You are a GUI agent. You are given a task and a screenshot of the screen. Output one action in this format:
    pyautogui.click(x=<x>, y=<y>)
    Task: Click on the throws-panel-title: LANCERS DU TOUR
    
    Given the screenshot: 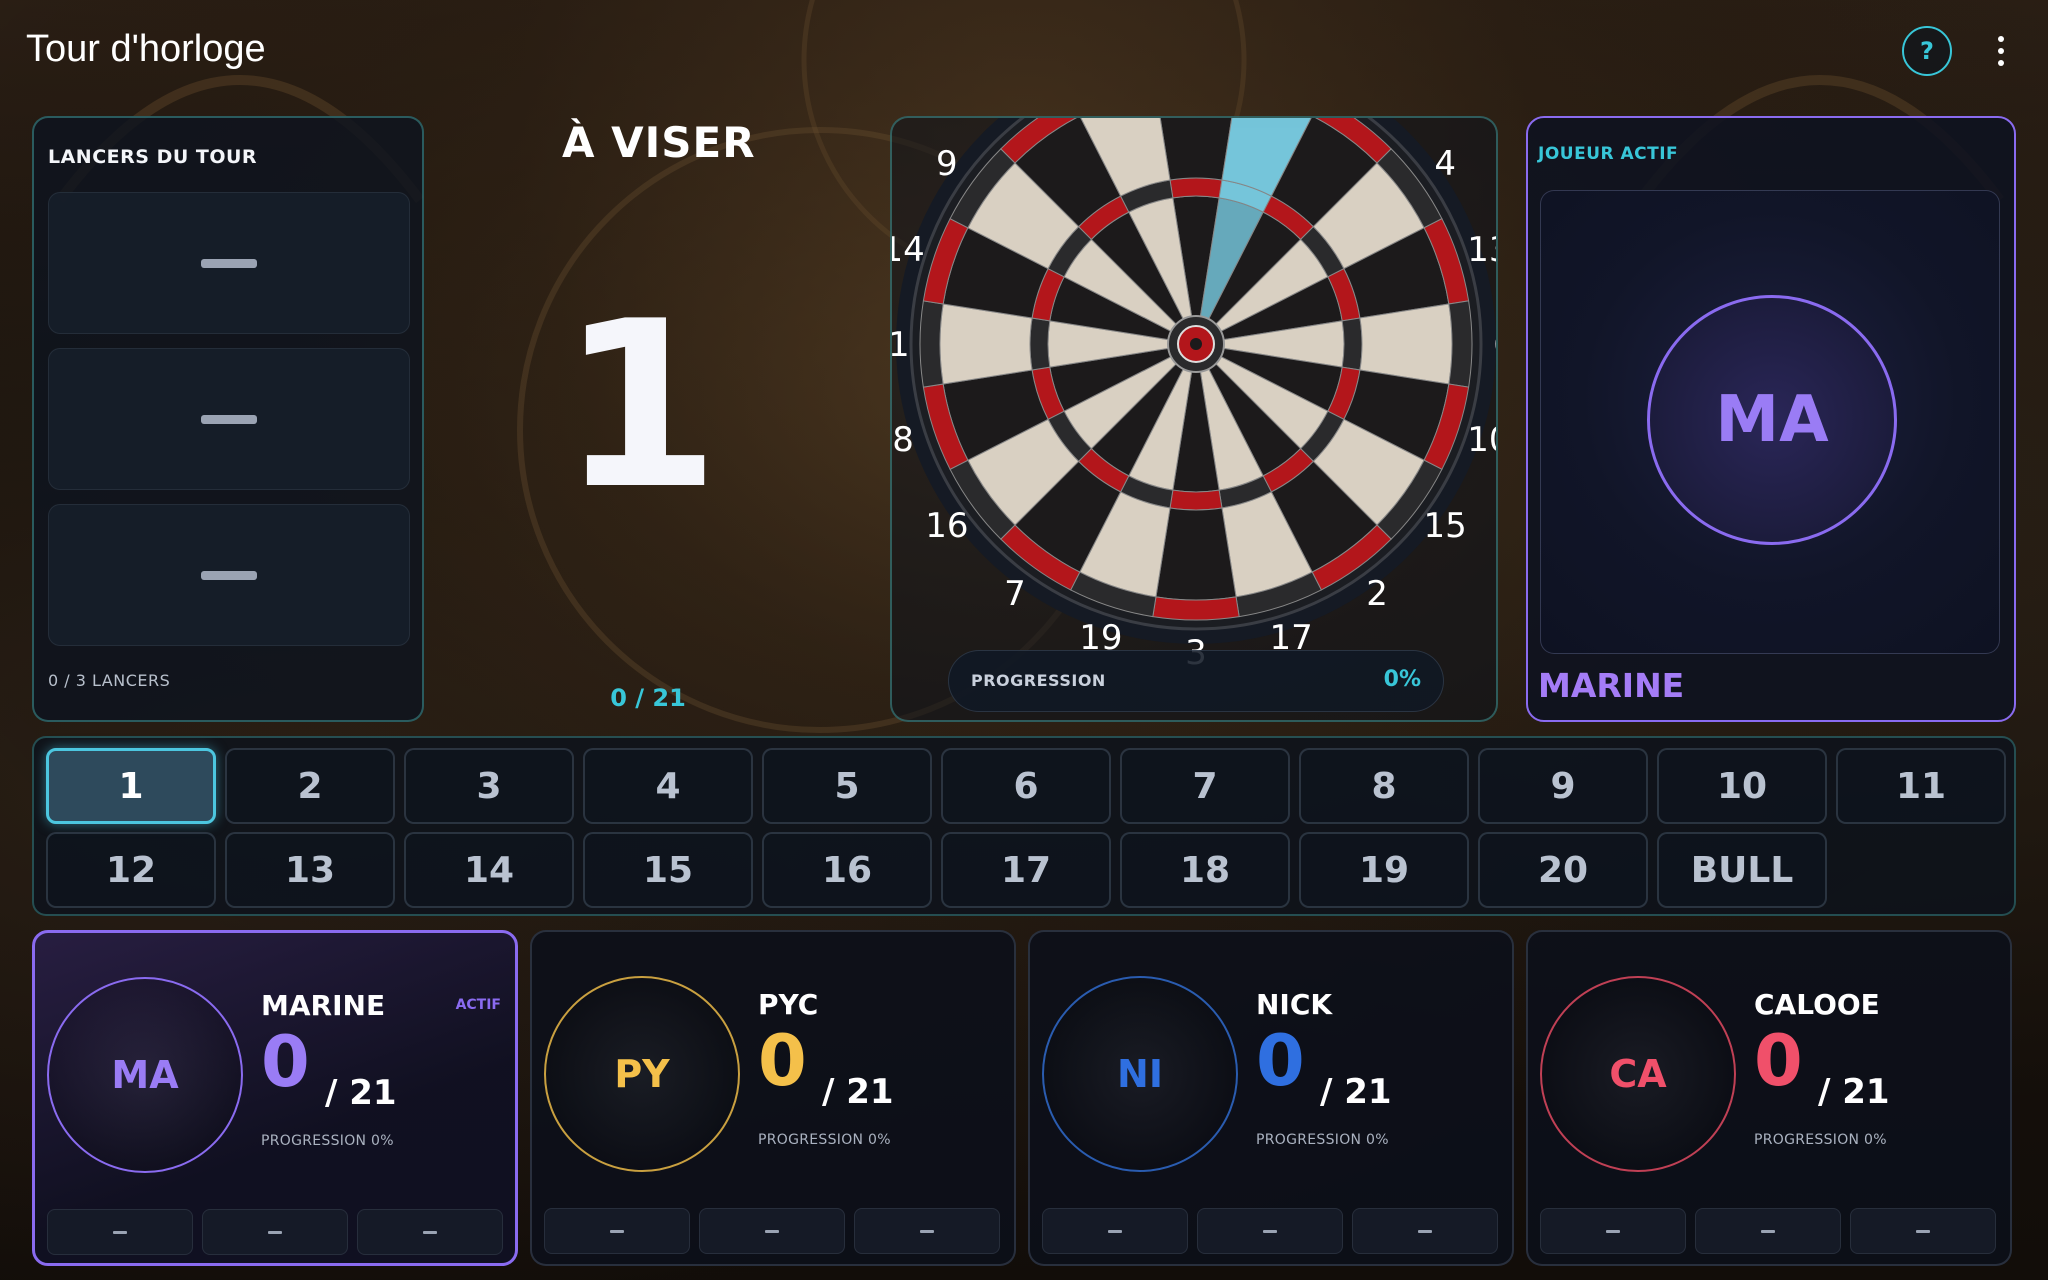 What is the action you would take?
    pyautogui.click(x=153, y=157)
    